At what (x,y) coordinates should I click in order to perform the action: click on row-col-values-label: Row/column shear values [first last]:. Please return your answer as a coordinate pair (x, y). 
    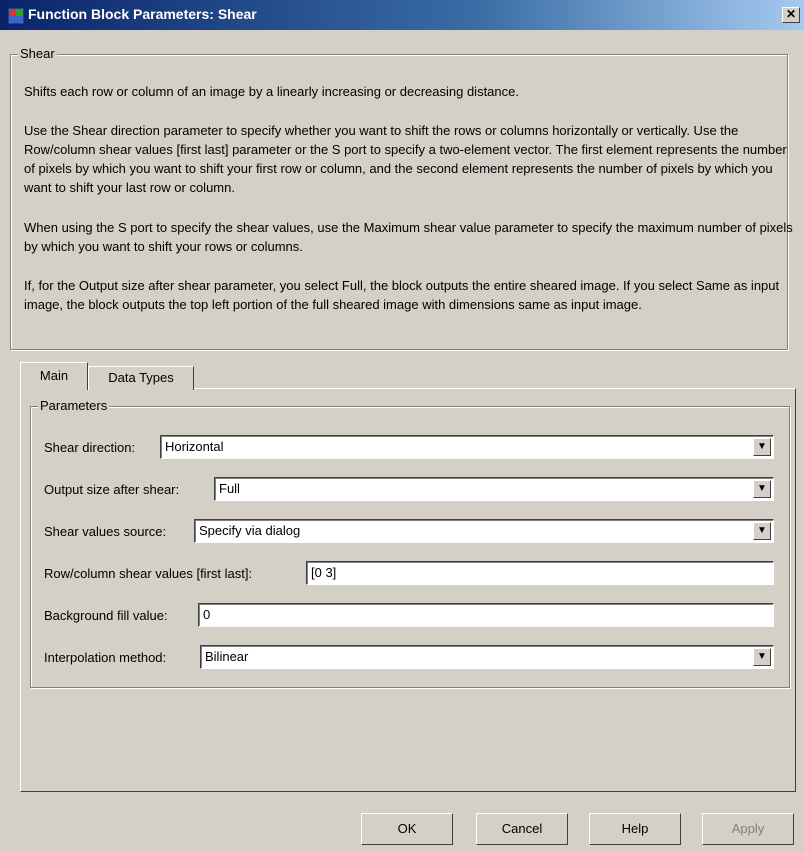
    Looking at the image, I should click on (148, 573).